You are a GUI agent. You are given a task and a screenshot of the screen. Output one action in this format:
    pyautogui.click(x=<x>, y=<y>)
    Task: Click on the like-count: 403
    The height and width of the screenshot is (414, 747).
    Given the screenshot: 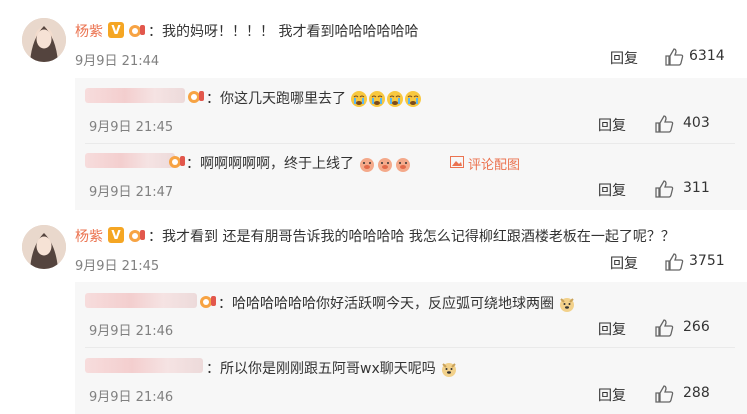 What is the action you would take?
    pyautogui.click(x=696, y=123)
    